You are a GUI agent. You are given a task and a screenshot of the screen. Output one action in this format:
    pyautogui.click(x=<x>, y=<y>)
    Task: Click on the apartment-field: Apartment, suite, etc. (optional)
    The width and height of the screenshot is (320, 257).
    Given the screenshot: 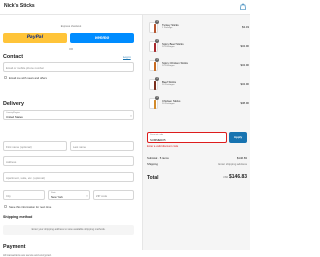 What is the action you would take?
    pyautogui.click(x=68, y=177)
    